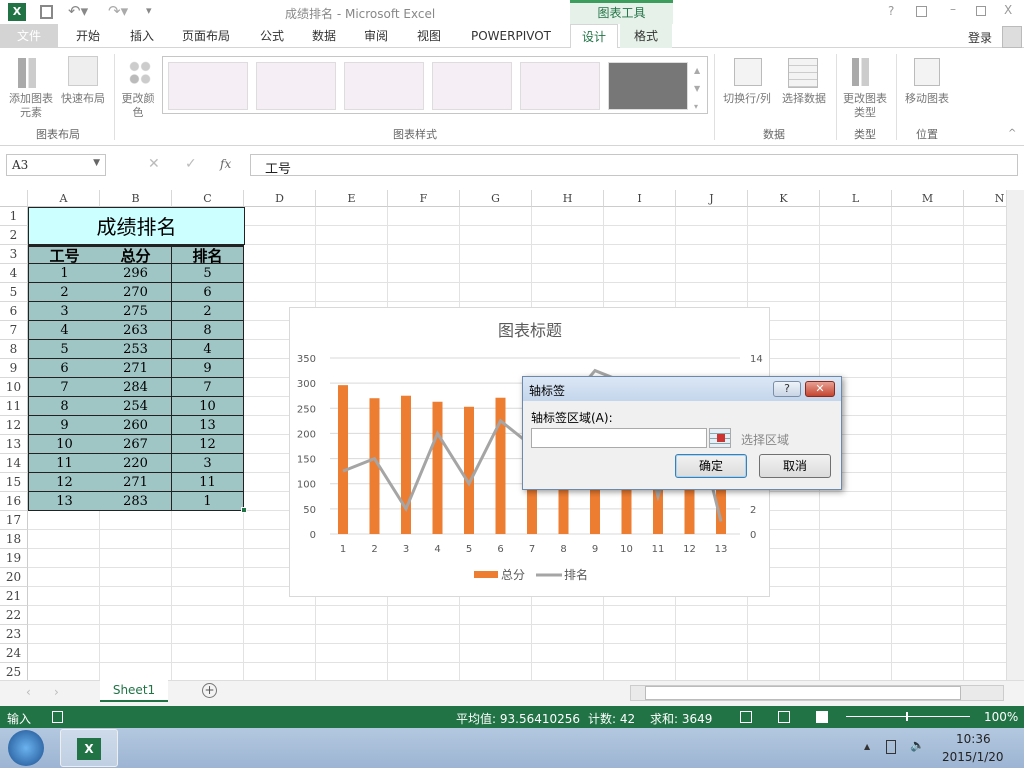 The width and height of the screenshot is (1024, 768). Describe the element at coordinates (14, 501) in the screenshot. I see `row-header-16: 16` at that location.